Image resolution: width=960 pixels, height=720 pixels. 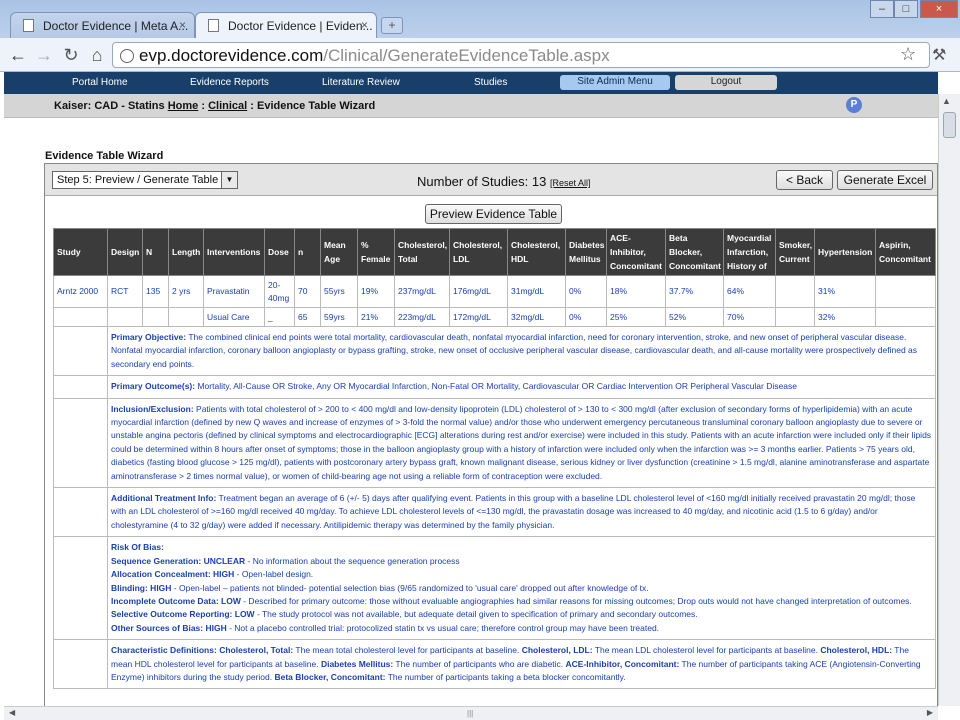 What do you see at coordinates (164, 650) in the screenshot?
I see `char-def-label: Characteristic Definitions:` at bounding box center [164, 650].